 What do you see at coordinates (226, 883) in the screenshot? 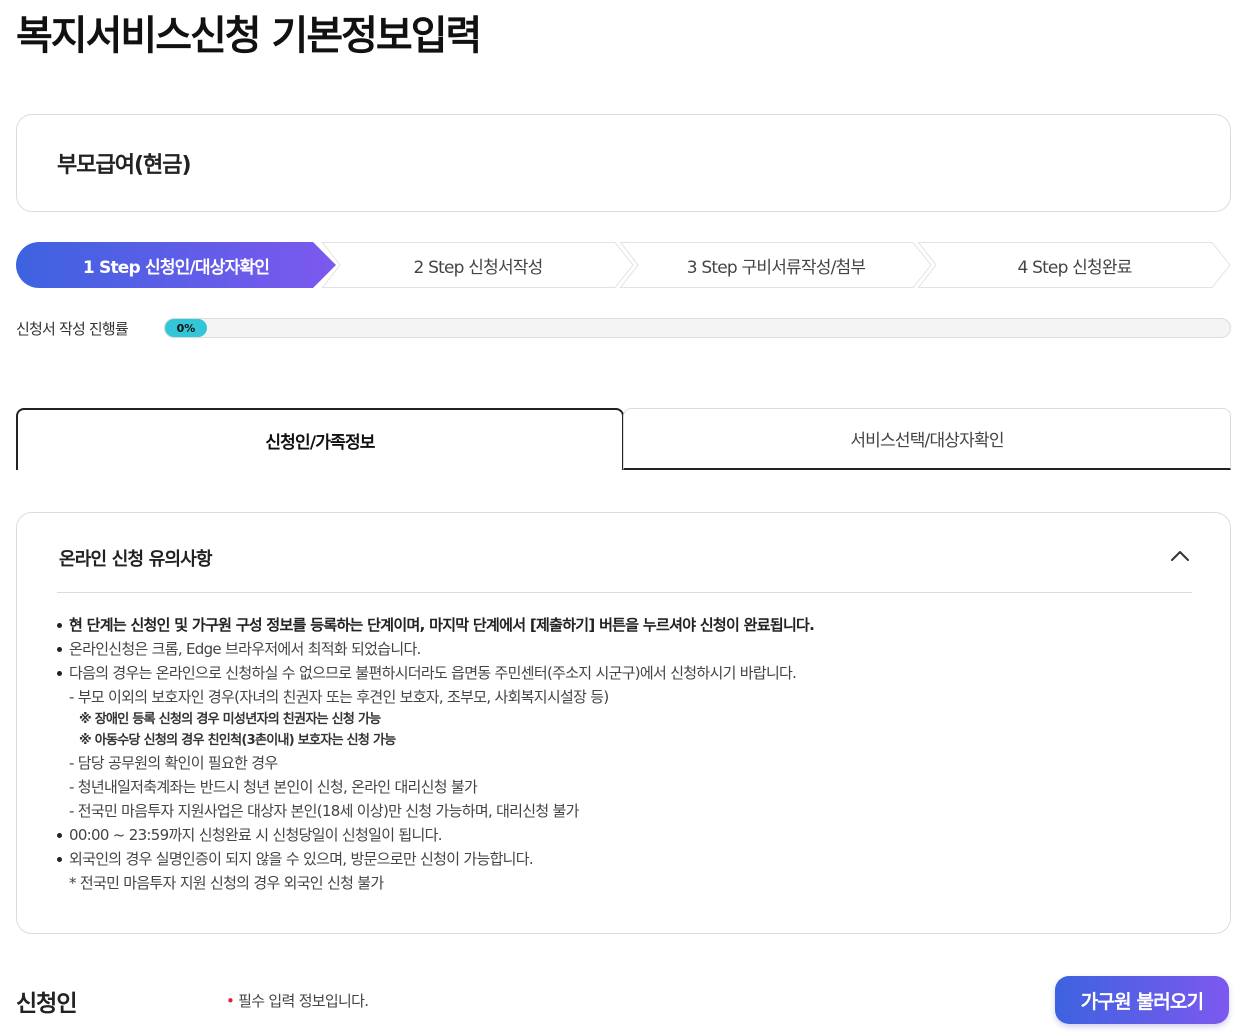
I see `notice-subitem: * 전국민 마음투자 지원 신청의 경우 외국인 신청 불가` at bounding box center [226, 883].